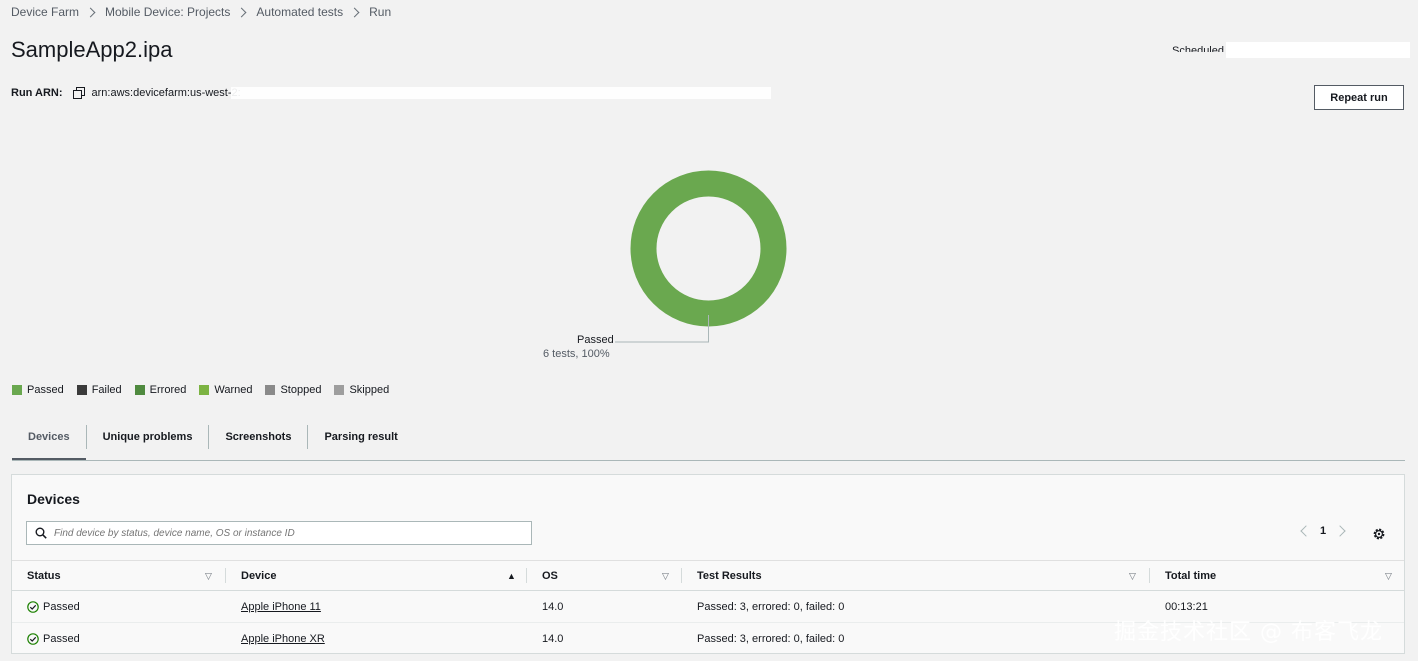 The width and height of the screenshot is (1418, 661). I want to click on breadcrumb-device-farm: Device Farm, so click(45, 12).